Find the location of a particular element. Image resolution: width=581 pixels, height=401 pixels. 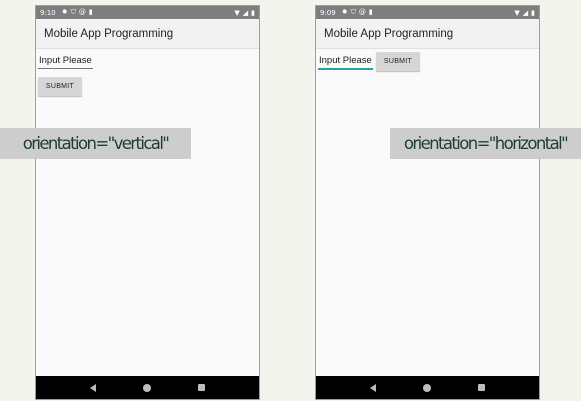

status-bar: 9:09 ✹ ⛉ @ ▮ ▼ ◢ ▮ is located at coordinates (427, 12).